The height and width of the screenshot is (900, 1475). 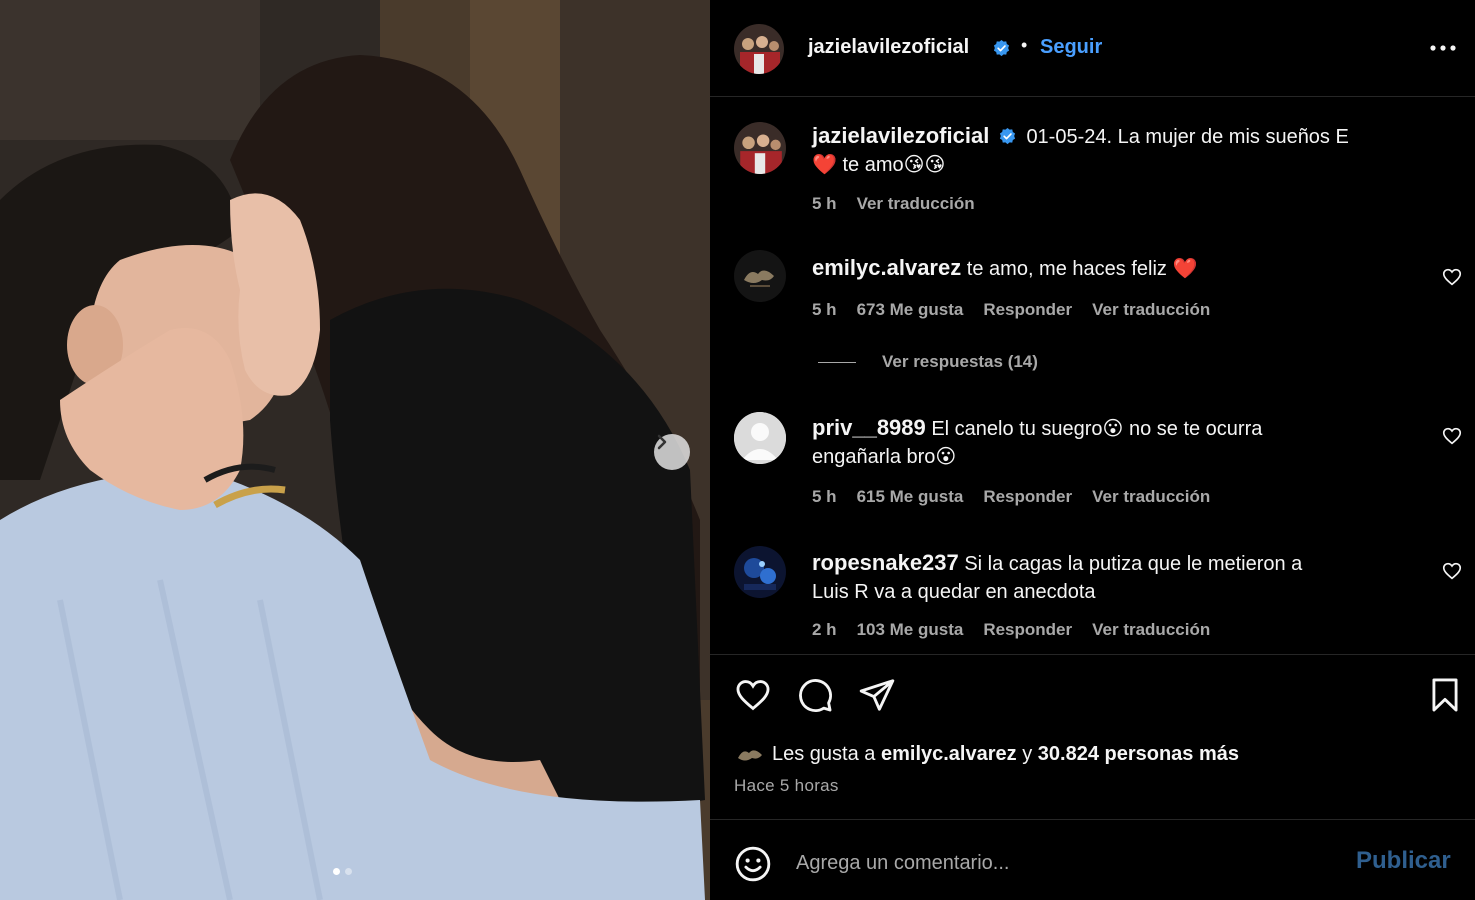 What do you see at coordinates (1066, 863) in the screenshot?
I see `comment-input` at bounding box center [1066, 863].